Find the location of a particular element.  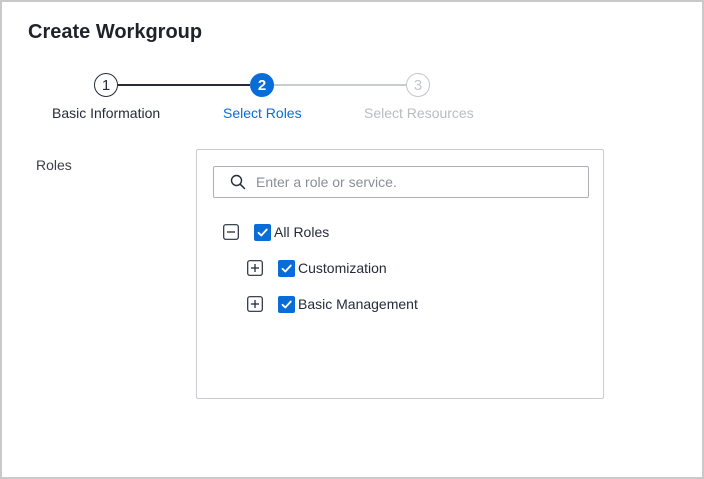

basic-management-checkbox is located at coordinates (286, 304).